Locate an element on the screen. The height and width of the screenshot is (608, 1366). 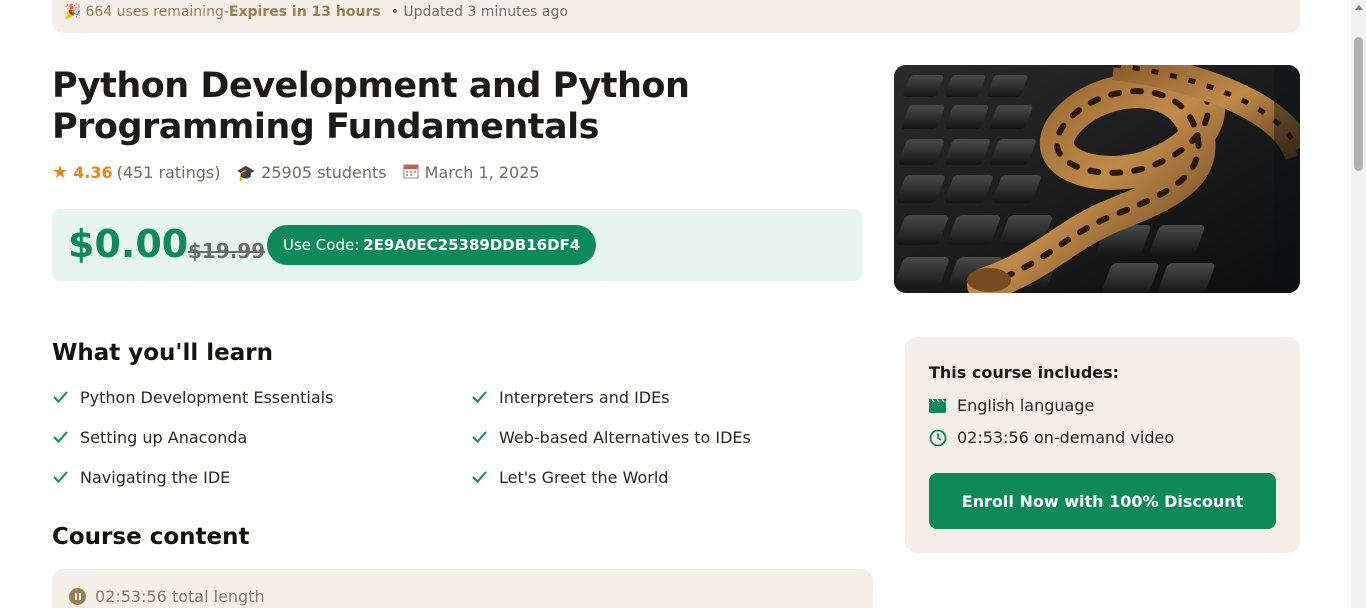
students-count: 25905 students is located at coordinates (324, 172).